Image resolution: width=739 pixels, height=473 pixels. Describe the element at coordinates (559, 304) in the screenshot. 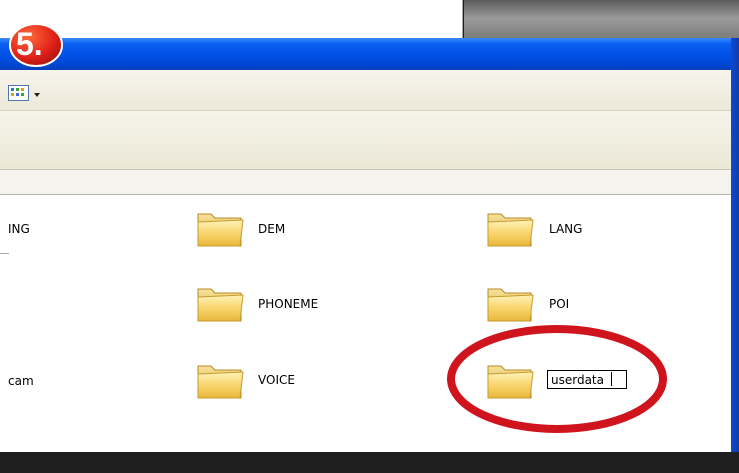

I see `folder-label: POI` at that location.